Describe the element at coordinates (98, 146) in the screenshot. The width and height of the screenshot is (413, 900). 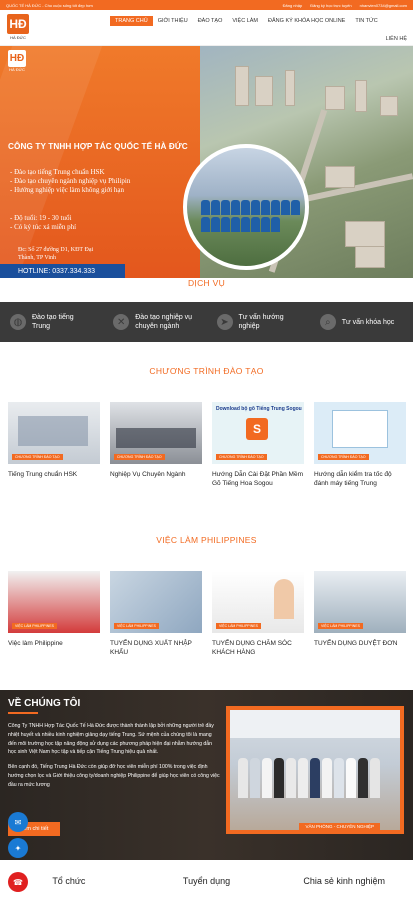
I see `company-name: CÔNG TY TNHH HỢP TÁC QUỐC TẾ HÀ ĐỨC` at that location.